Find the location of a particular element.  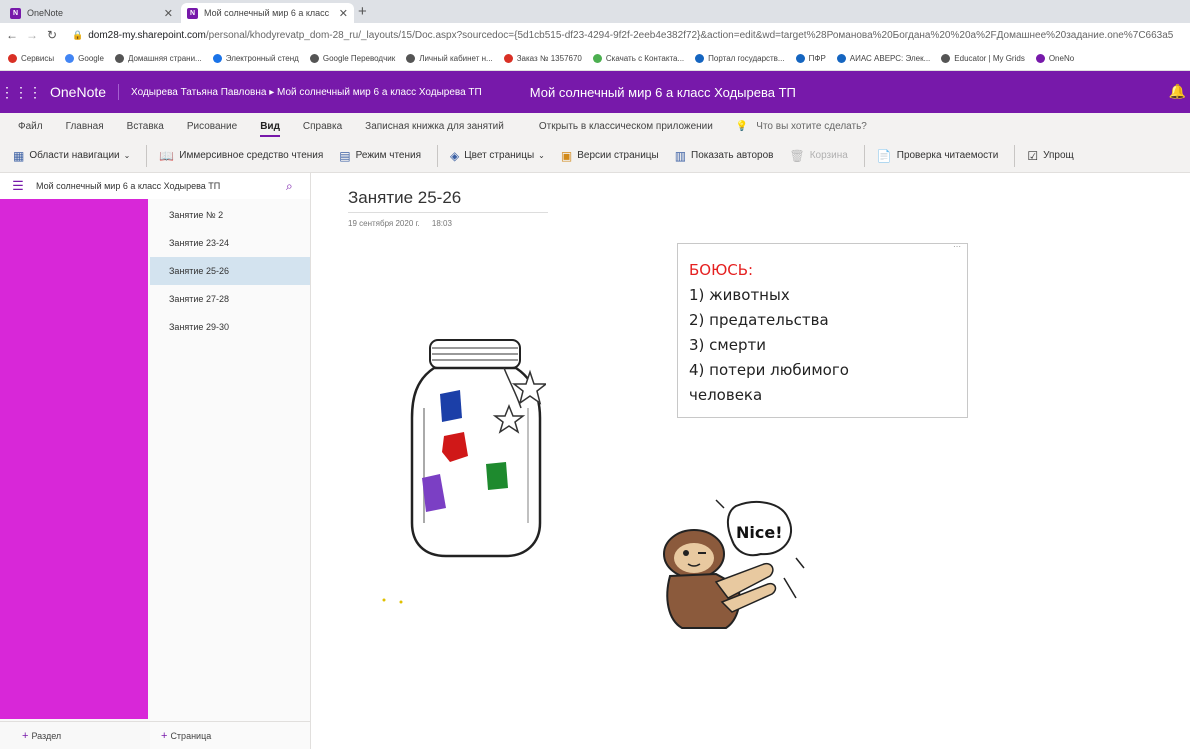

bookmark-item: Сервисы is located at coordinates (31, 58).